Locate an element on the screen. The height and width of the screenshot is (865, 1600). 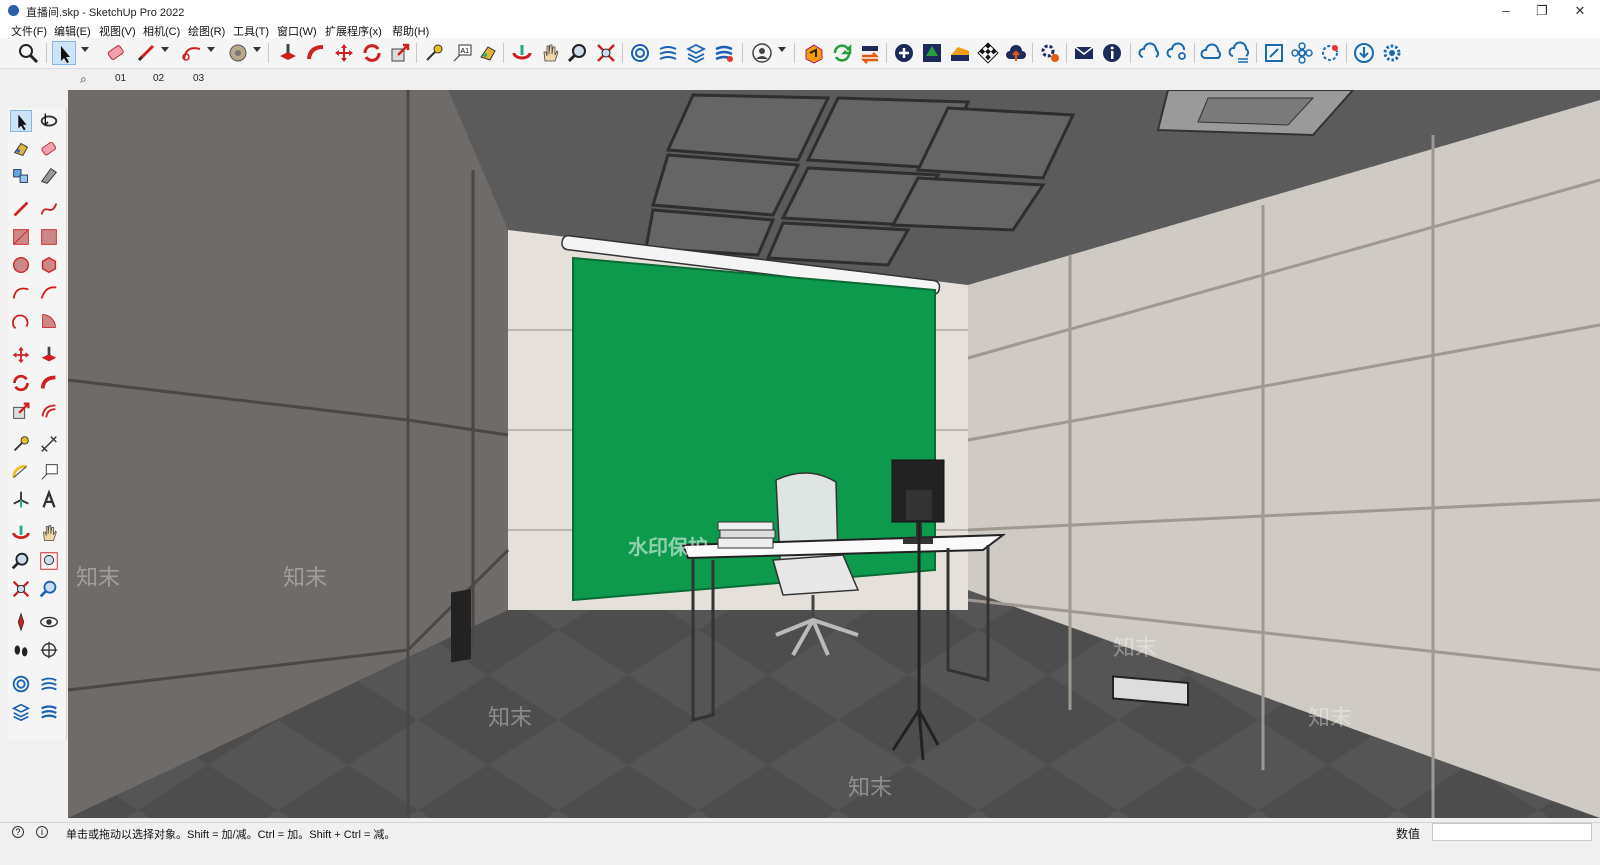
circle-icon is located at coordinates (21, 265).